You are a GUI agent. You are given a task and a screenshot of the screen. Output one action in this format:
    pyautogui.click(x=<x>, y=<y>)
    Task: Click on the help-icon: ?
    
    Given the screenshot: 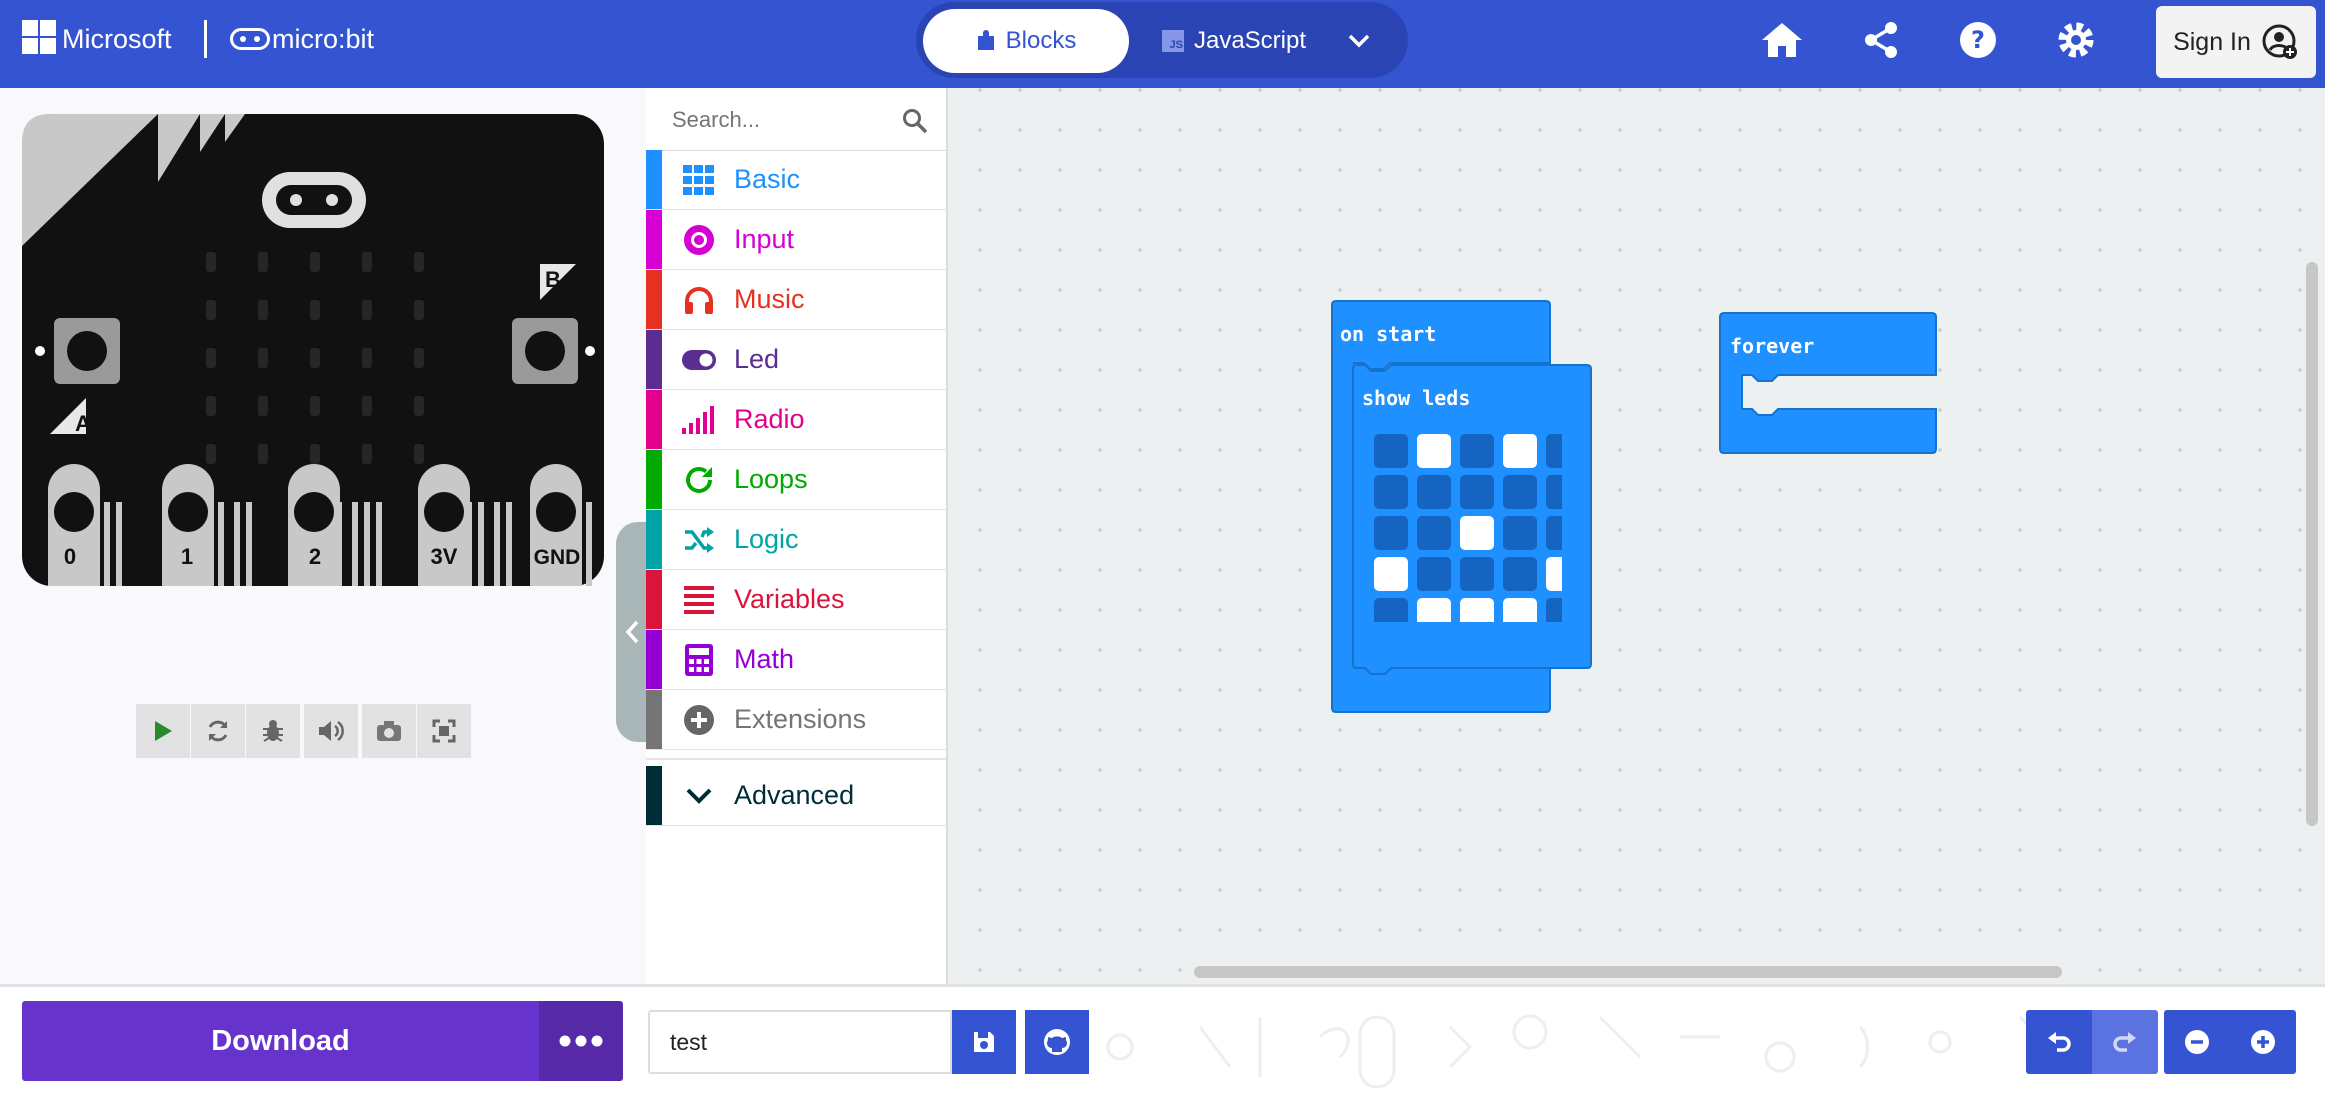 What is the action you would take?
    pyautogui.click(x=1978, y=40)
    